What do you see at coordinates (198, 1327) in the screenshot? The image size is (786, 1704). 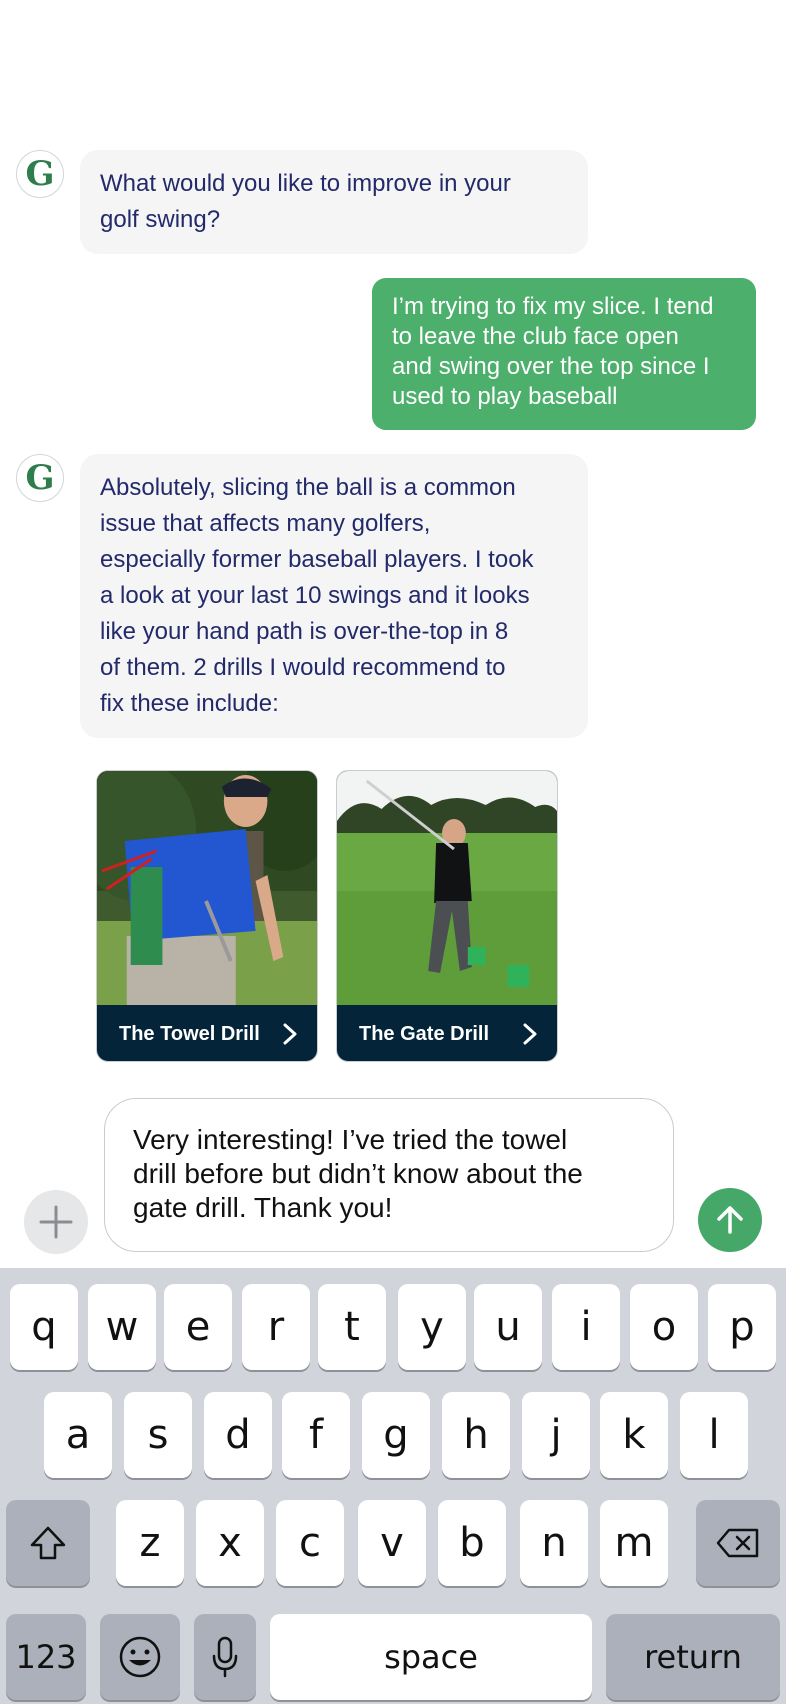 I see `key-e: e` at bounding box center [198, 1327].